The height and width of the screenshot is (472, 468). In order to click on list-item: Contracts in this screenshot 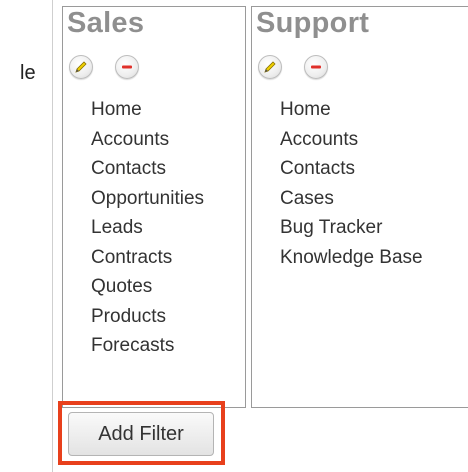, I will do `click(147, 258)`.